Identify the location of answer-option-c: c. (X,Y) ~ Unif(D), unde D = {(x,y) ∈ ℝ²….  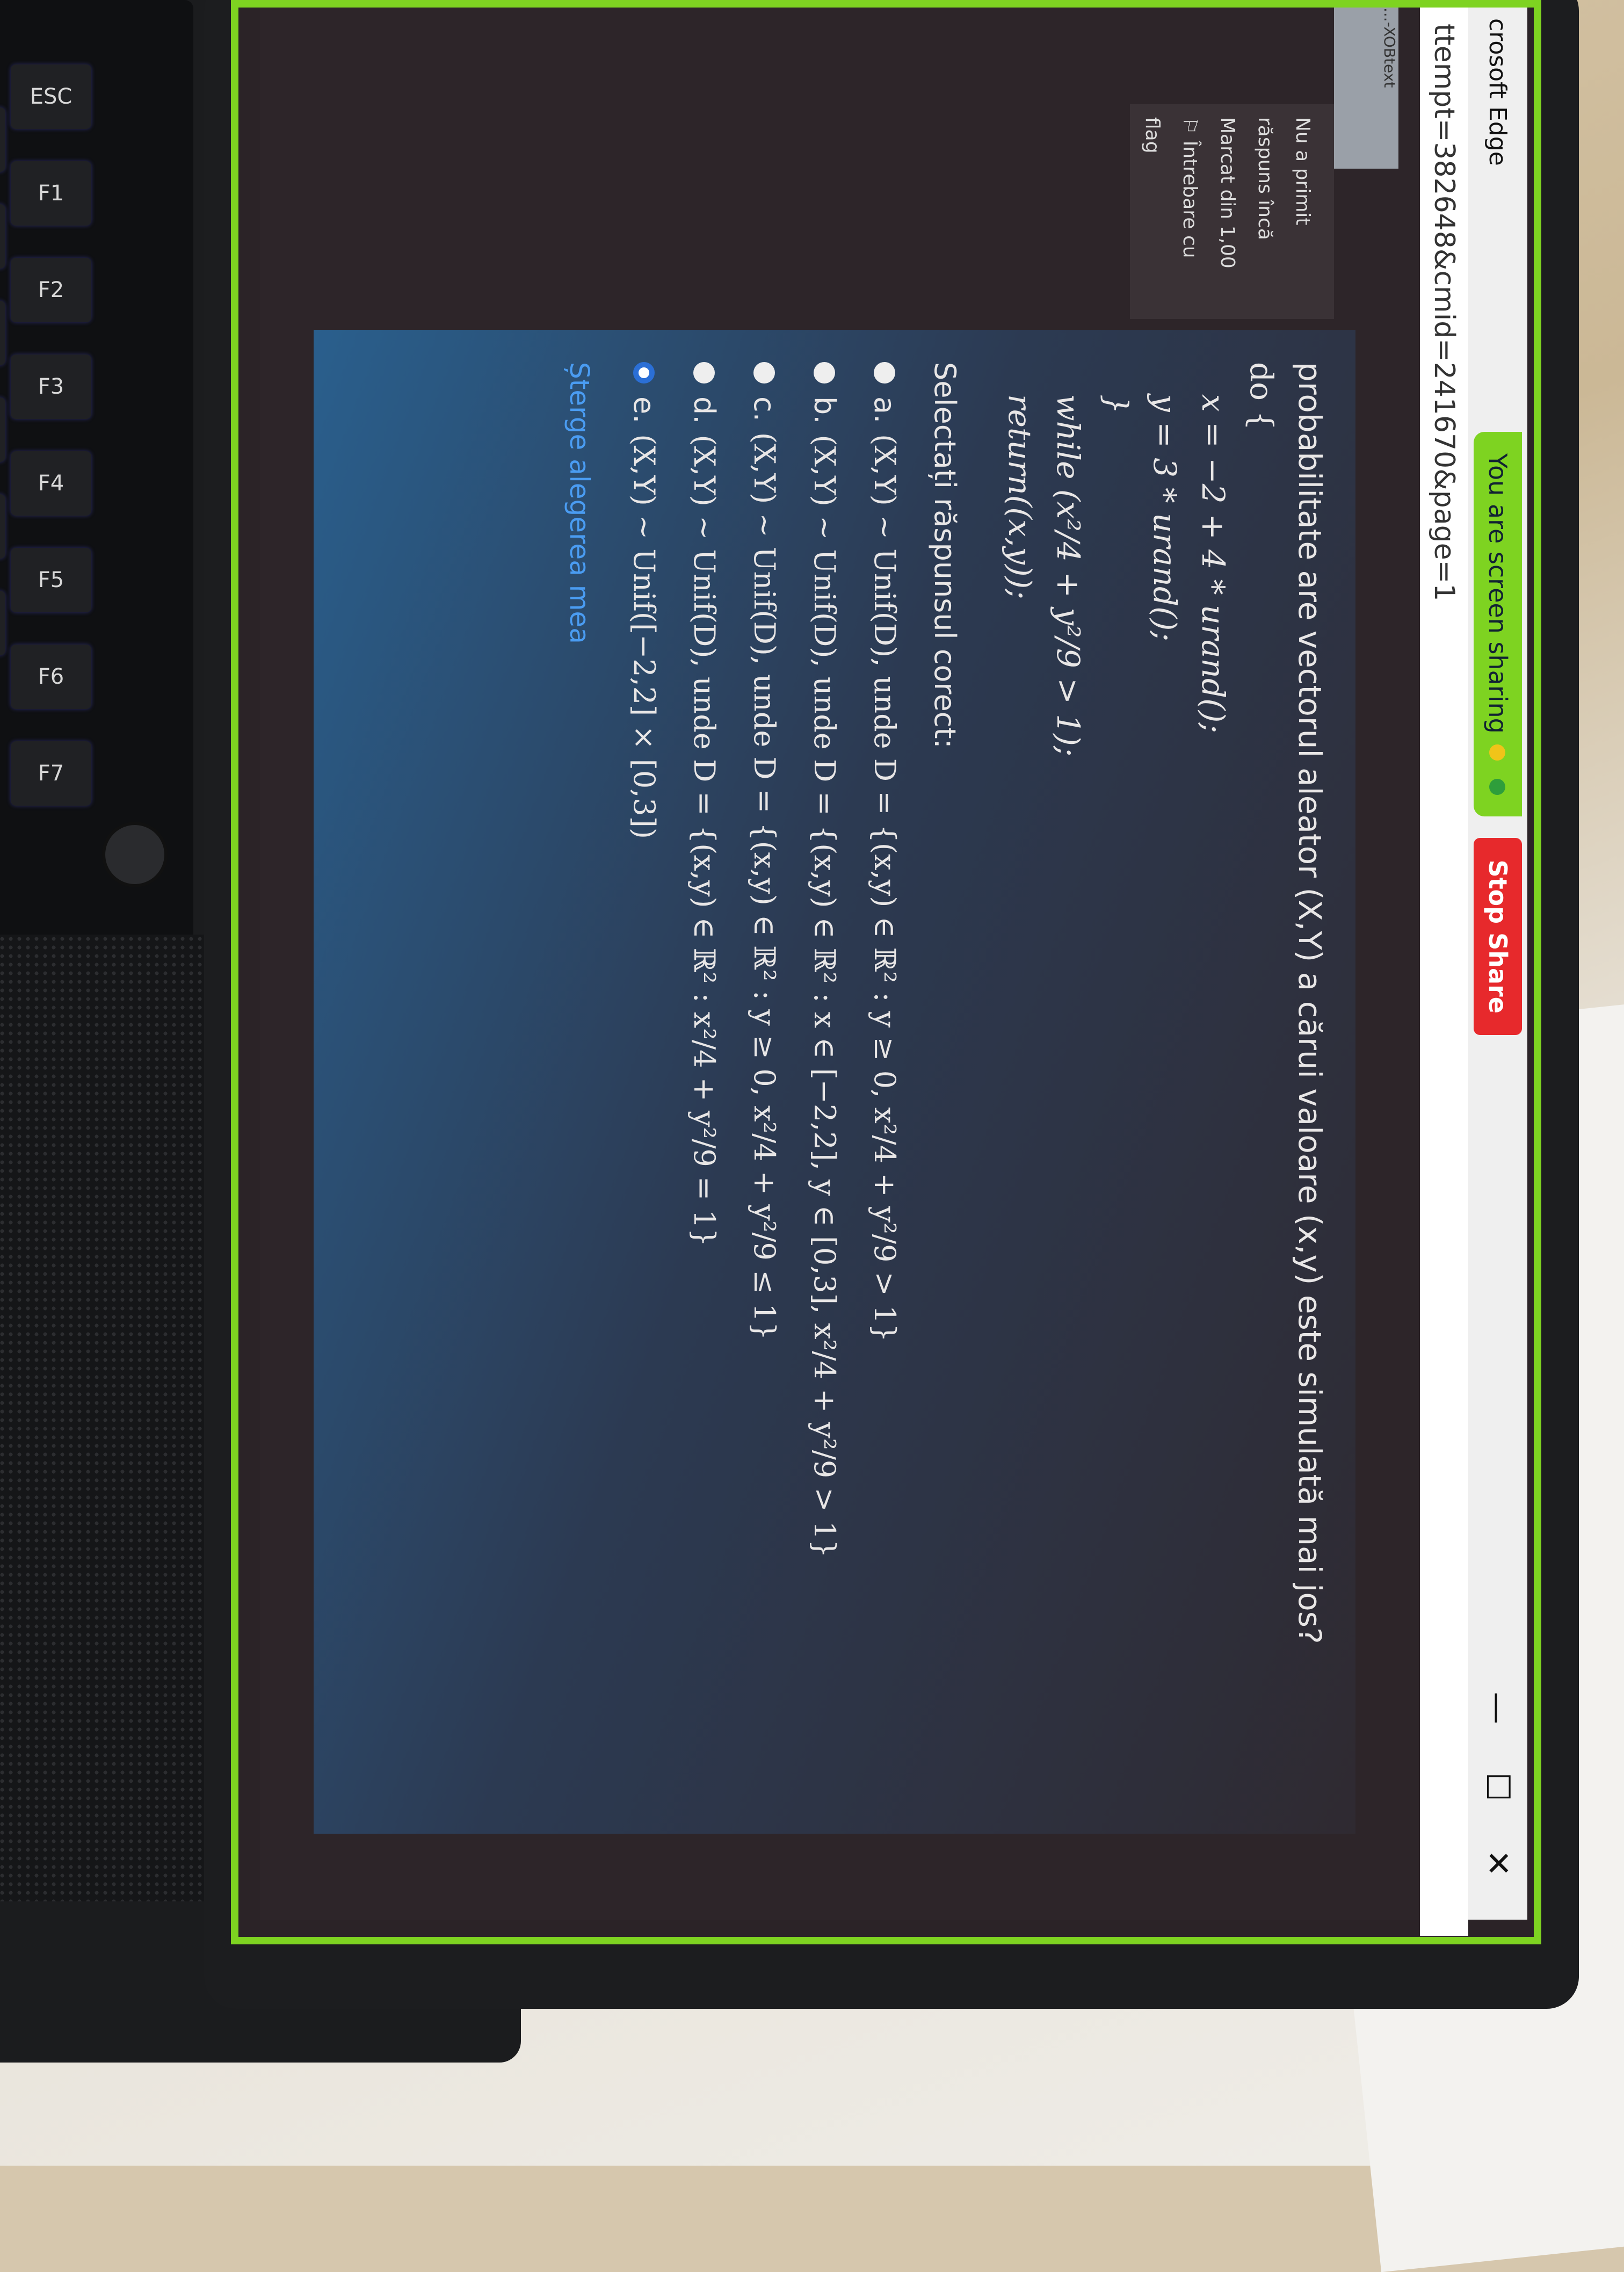
(764, 1081).